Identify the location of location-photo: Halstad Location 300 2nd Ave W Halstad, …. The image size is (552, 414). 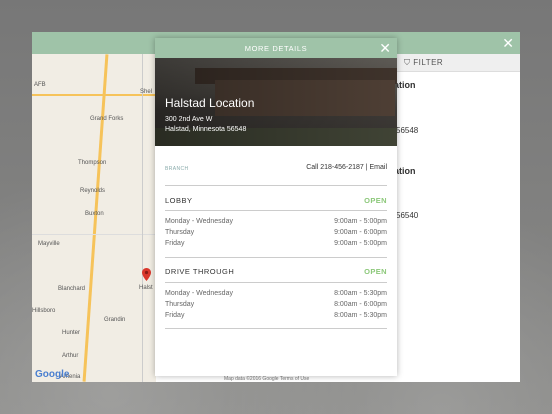
(276, 102).